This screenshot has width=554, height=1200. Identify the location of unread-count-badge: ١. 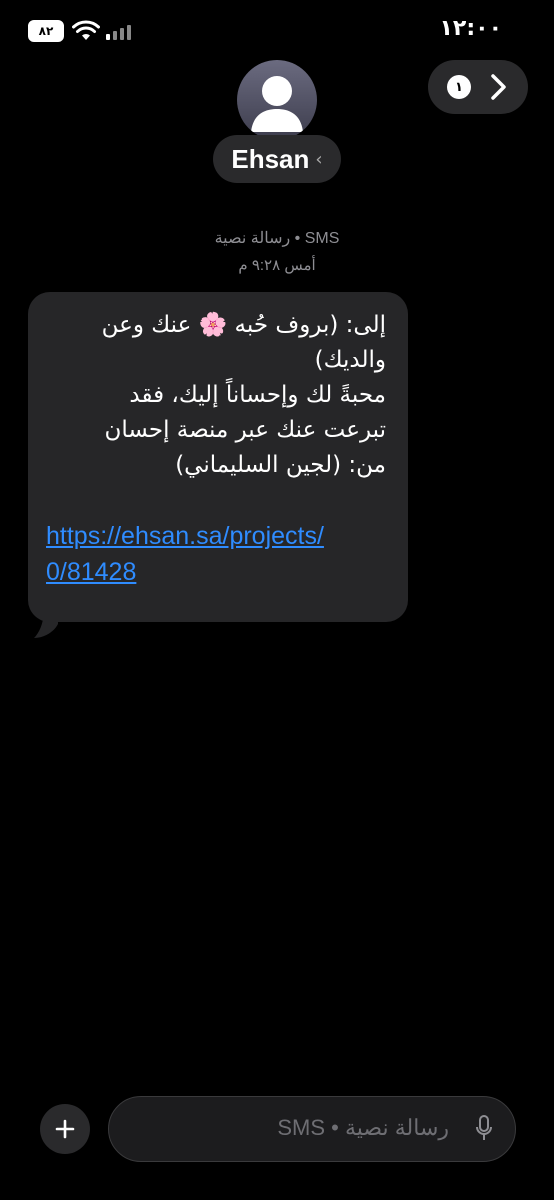
(459, 87).